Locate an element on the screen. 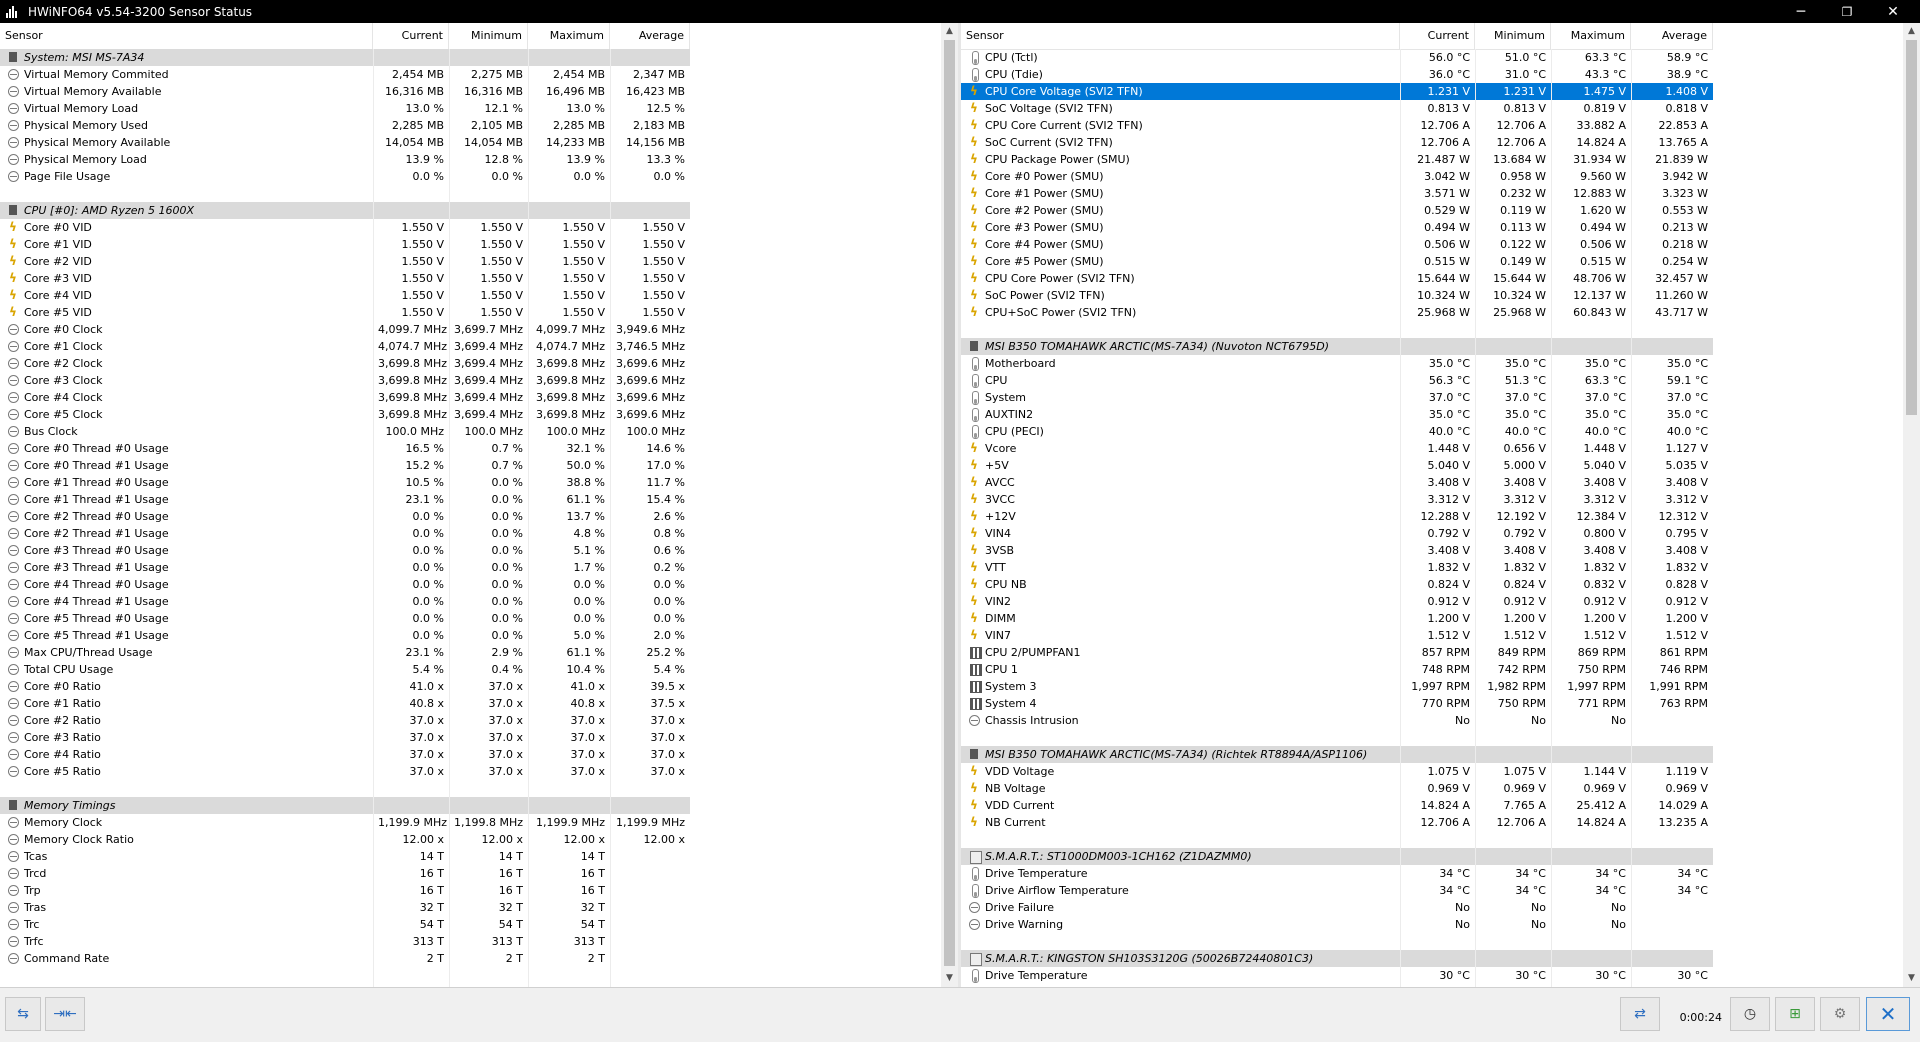  sensor-group-header: CPU [#0]: AMD Ryzen 5 1600X is located at coordinates (345, 210).